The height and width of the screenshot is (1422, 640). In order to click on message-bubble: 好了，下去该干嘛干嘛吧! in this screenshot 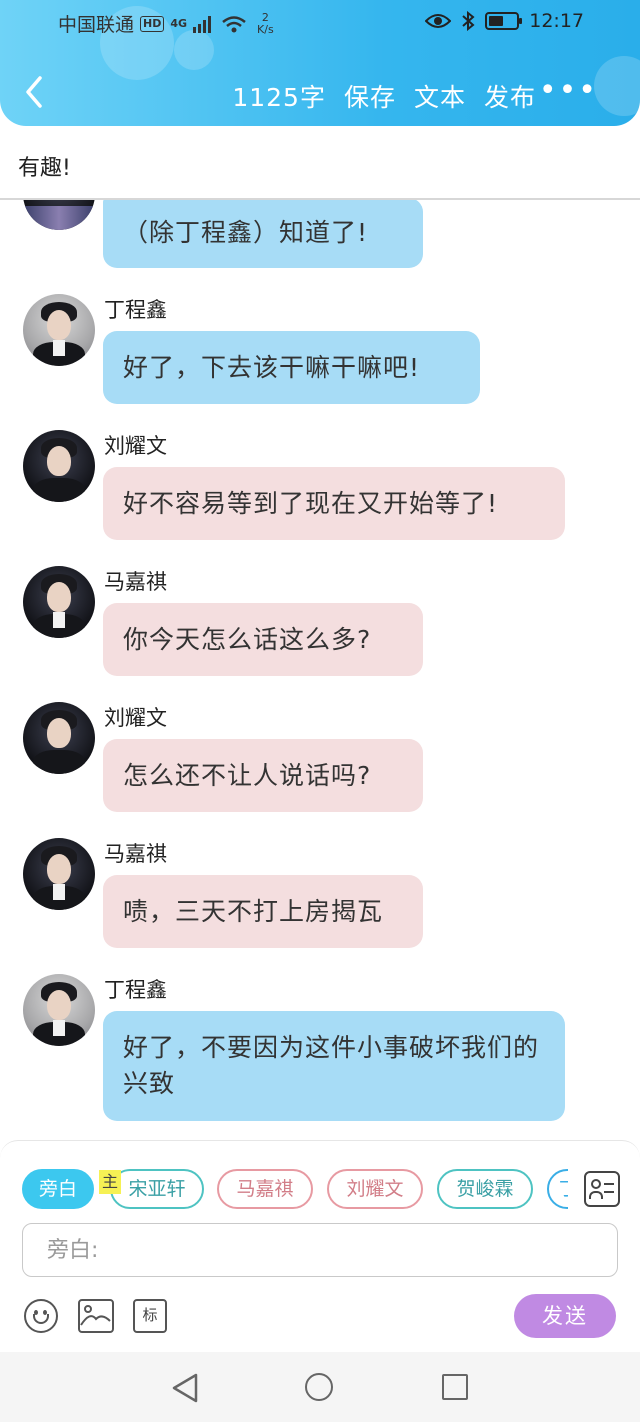, I will do `click(291, 367)`.